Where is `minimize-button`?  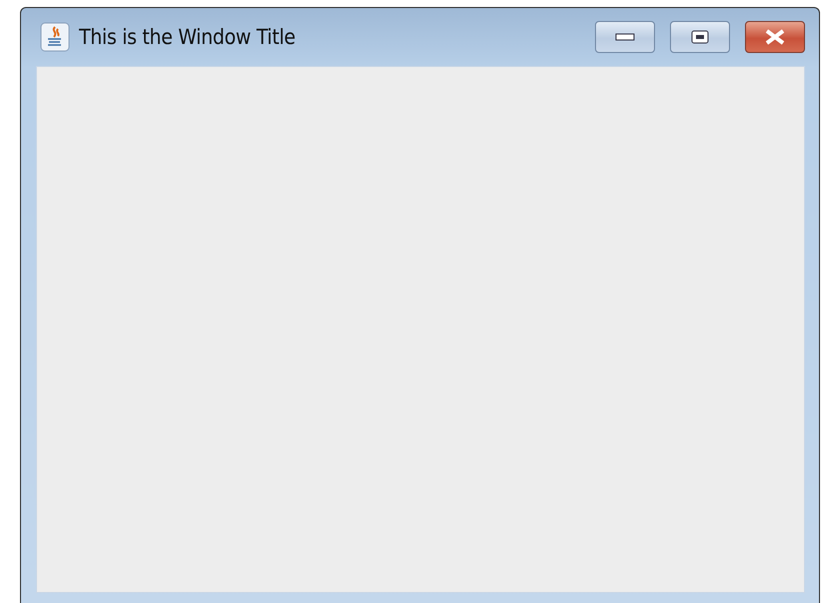
minimize-button is located at coordinates (625, 37).